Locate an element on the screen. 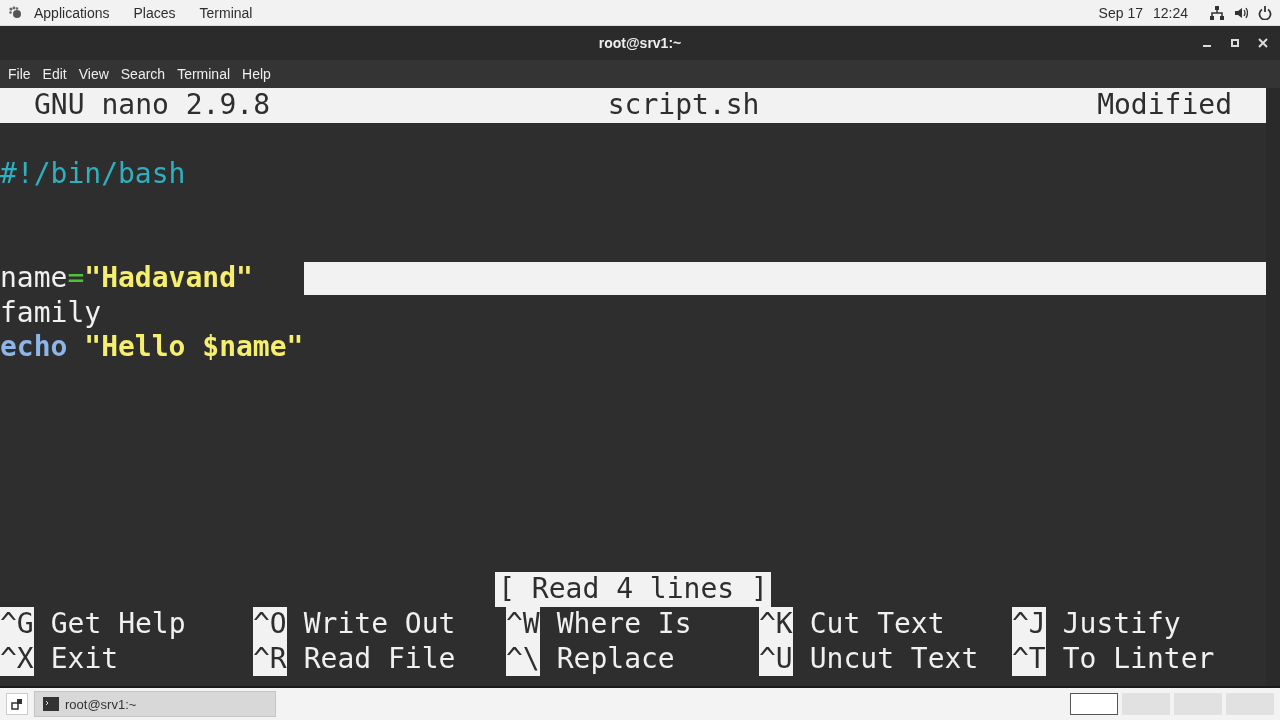 Image resolution: width=1280 pixels, height=720 pixels. shortcut-label: Where Is is located at coordinates (624, 624).